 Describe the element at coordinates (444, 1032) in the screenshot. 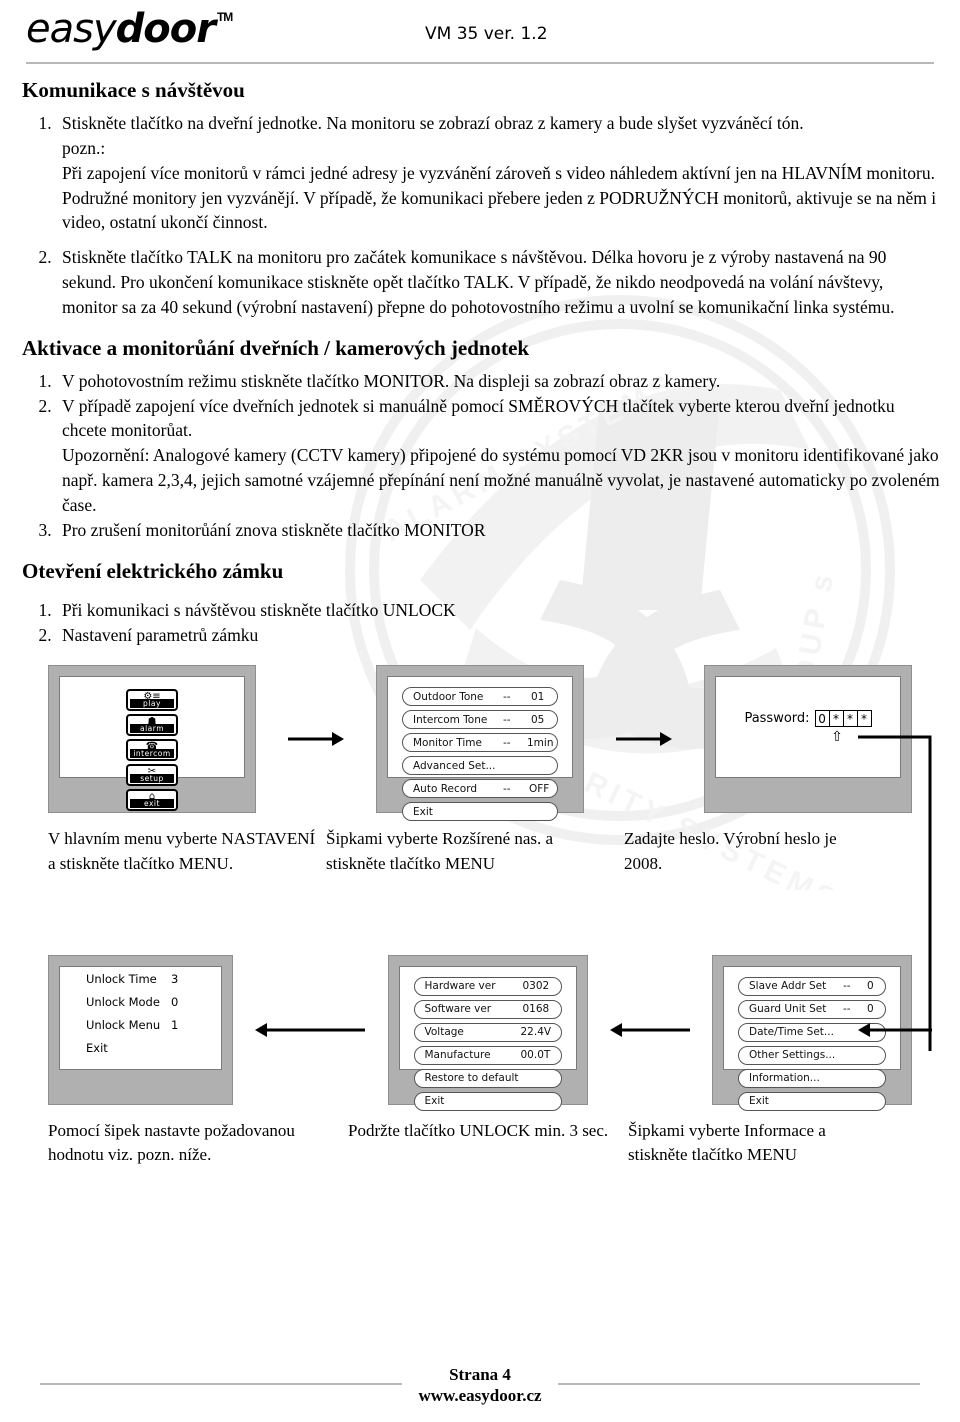

I see `menu-item-label: Voltage` at that location.